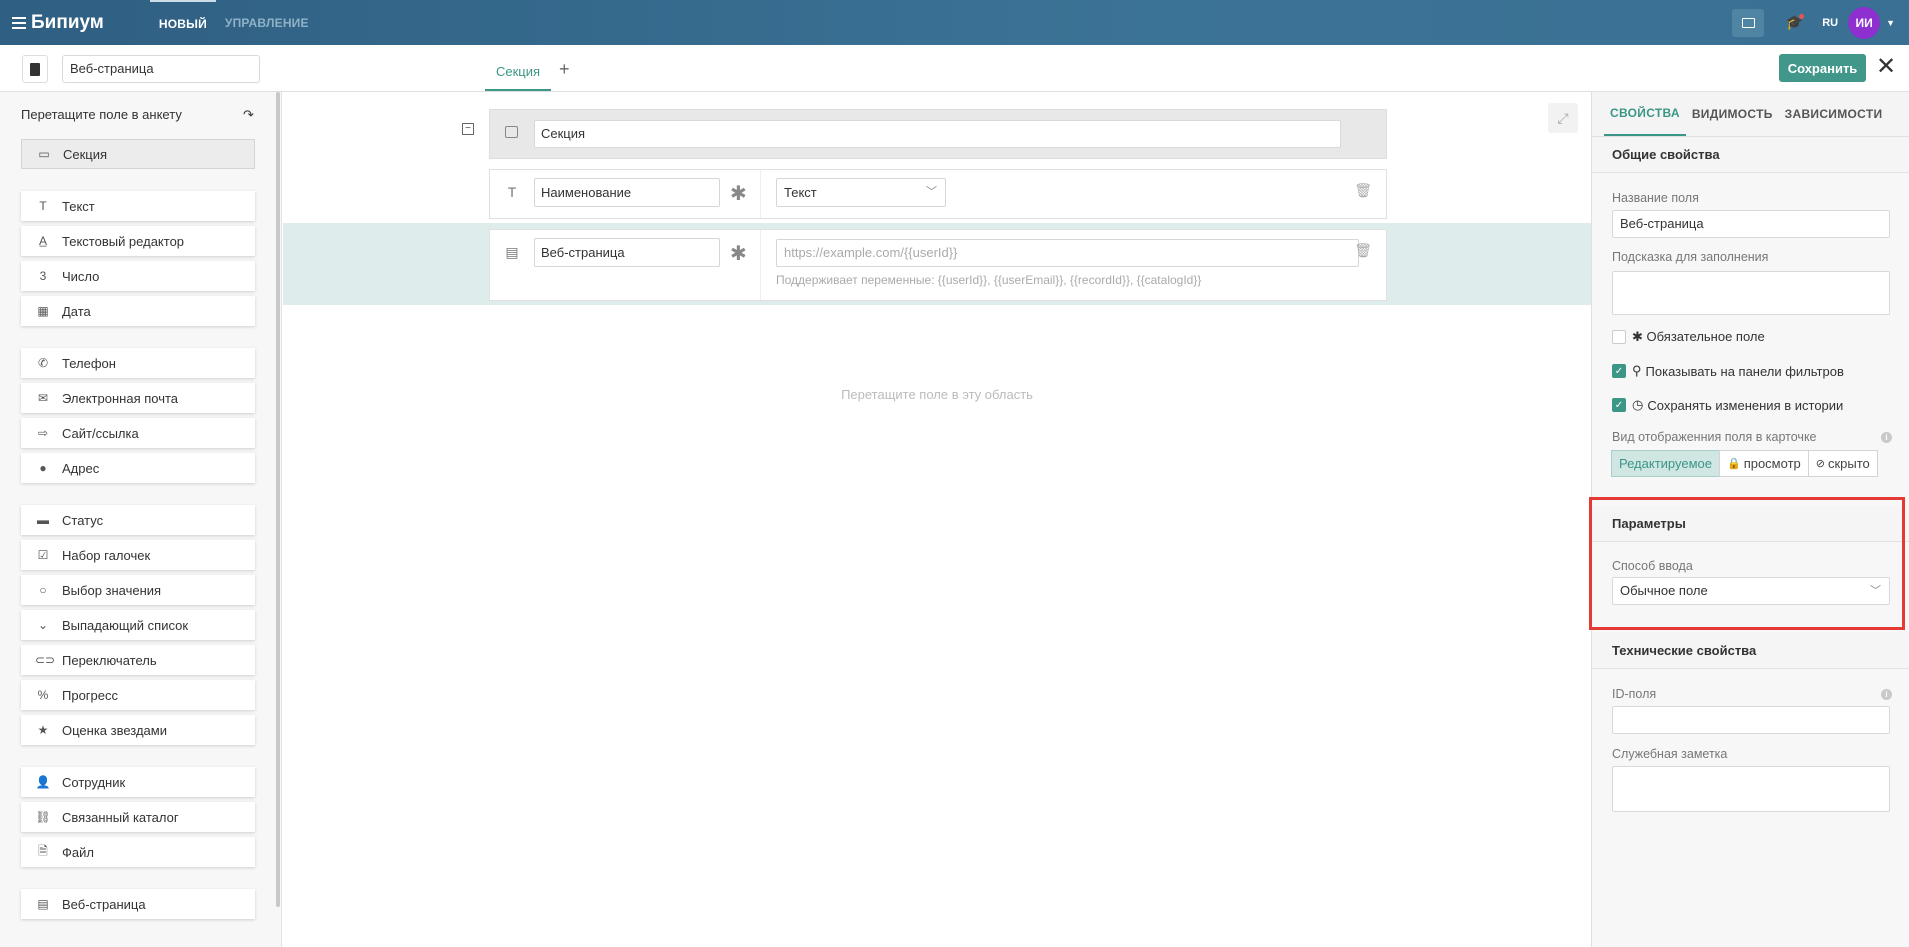 This screenshot has height=947, width=1909. Describe the element at coordinates (43, 398) in the screenshot. I see `envelope-icon: ✉` at that location.